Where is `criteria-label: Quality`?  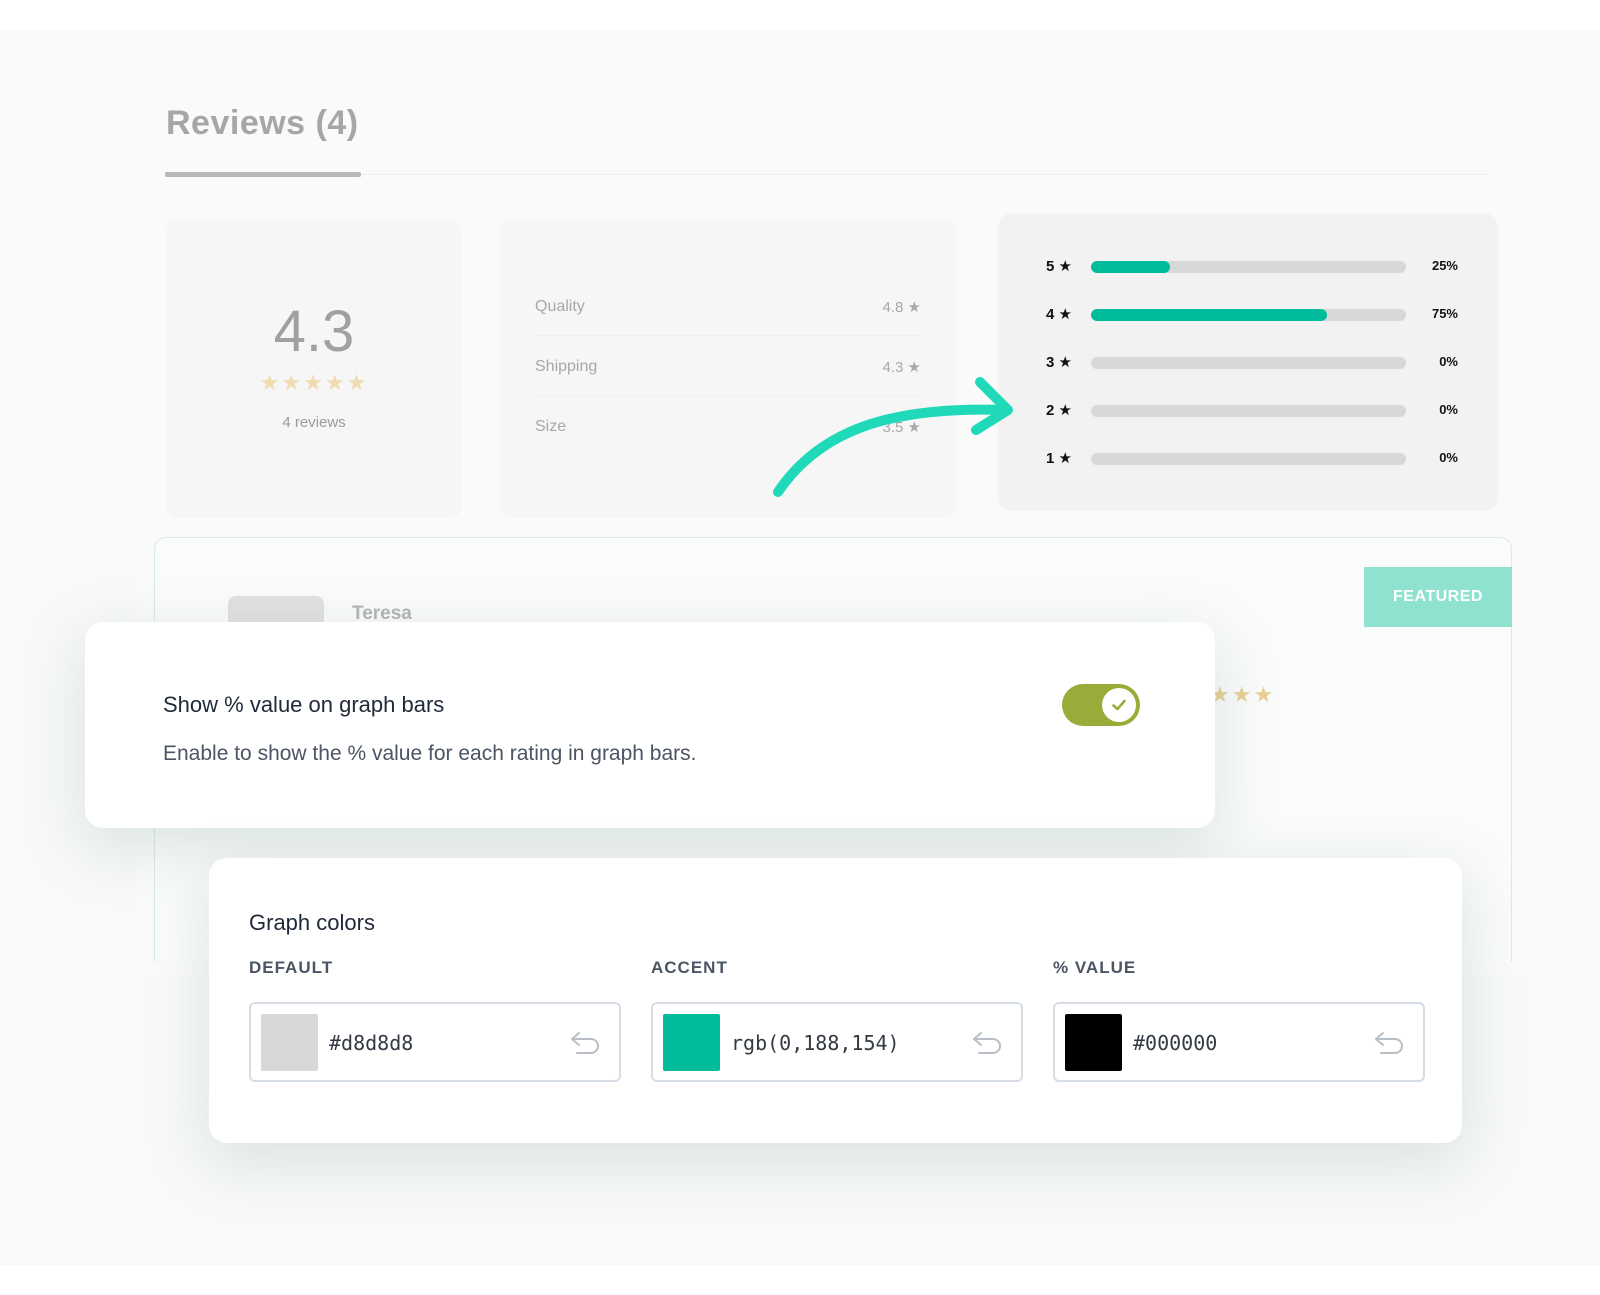 criteria-label: Quality is located at coordinates (560, 306).